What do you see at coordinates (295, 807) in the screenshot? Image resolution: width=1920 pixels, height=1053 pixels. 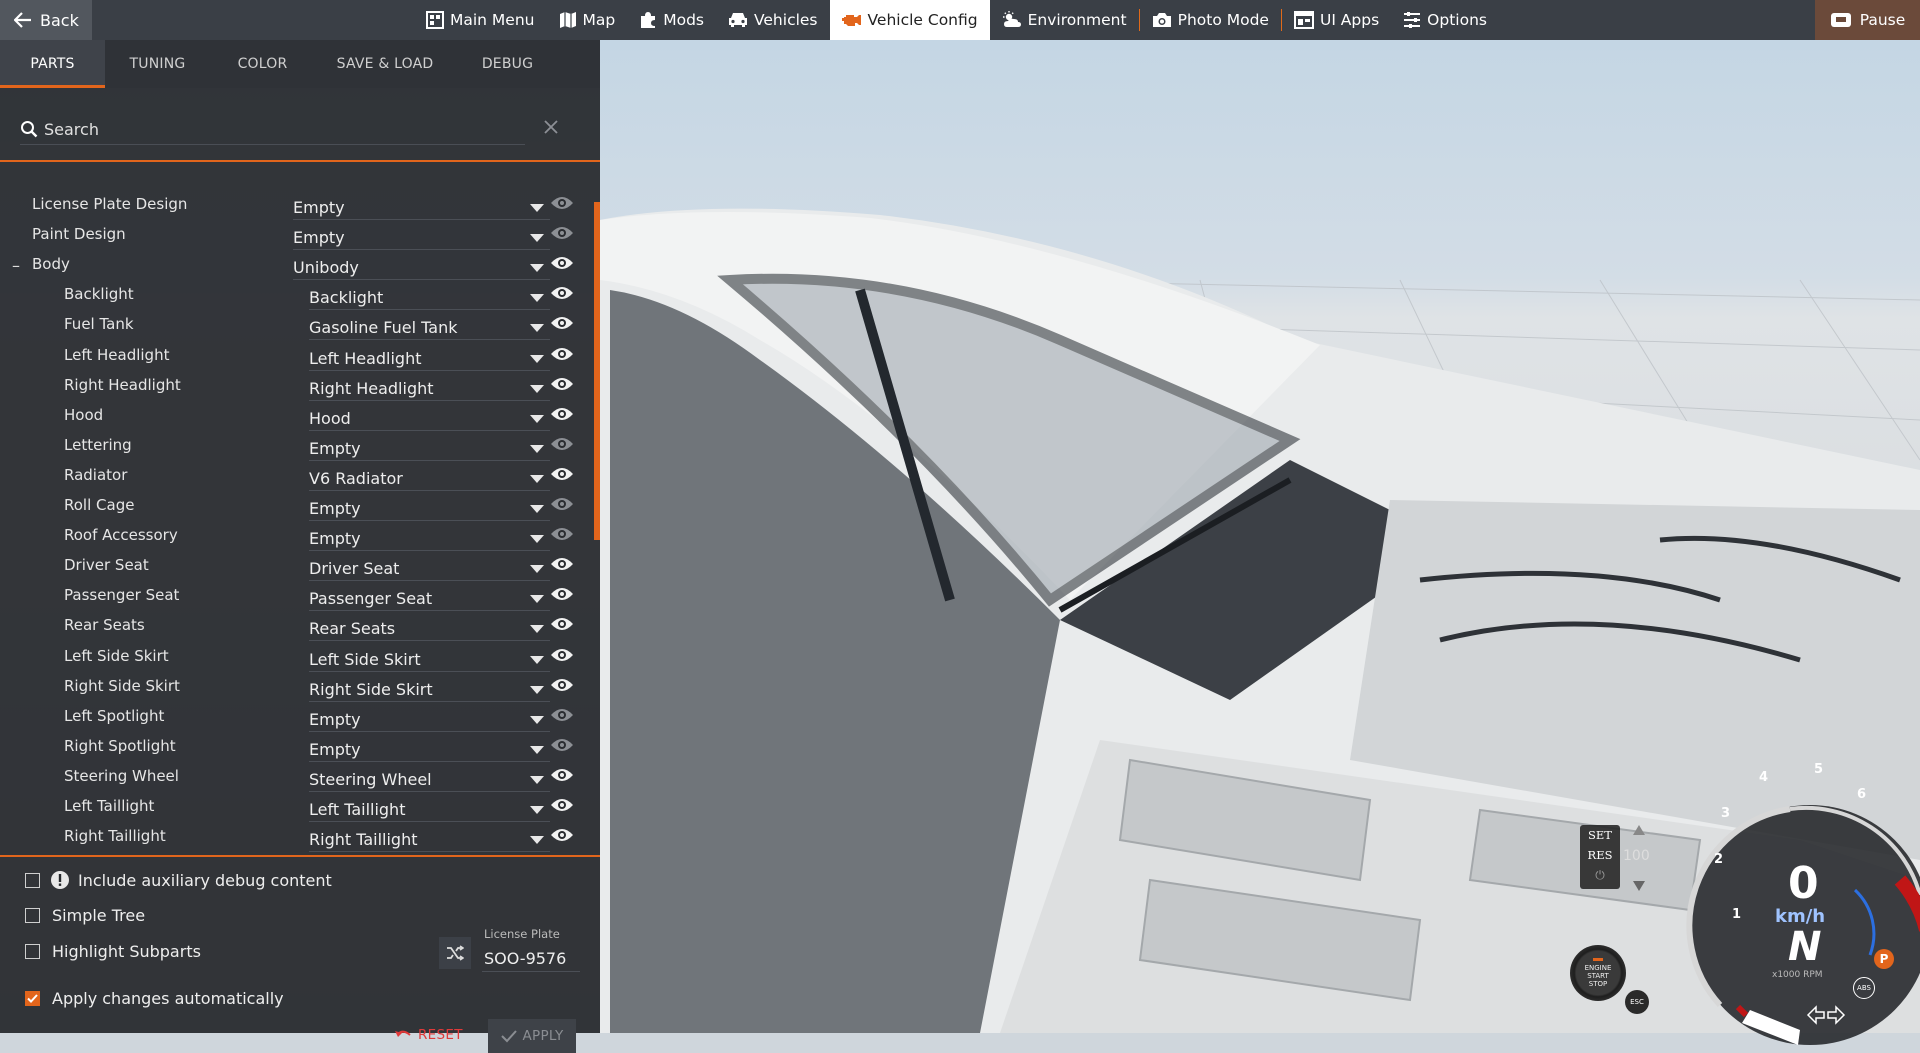 I see `part-row: Left Taillight Left Taillight` at bounding box center [295, 807].